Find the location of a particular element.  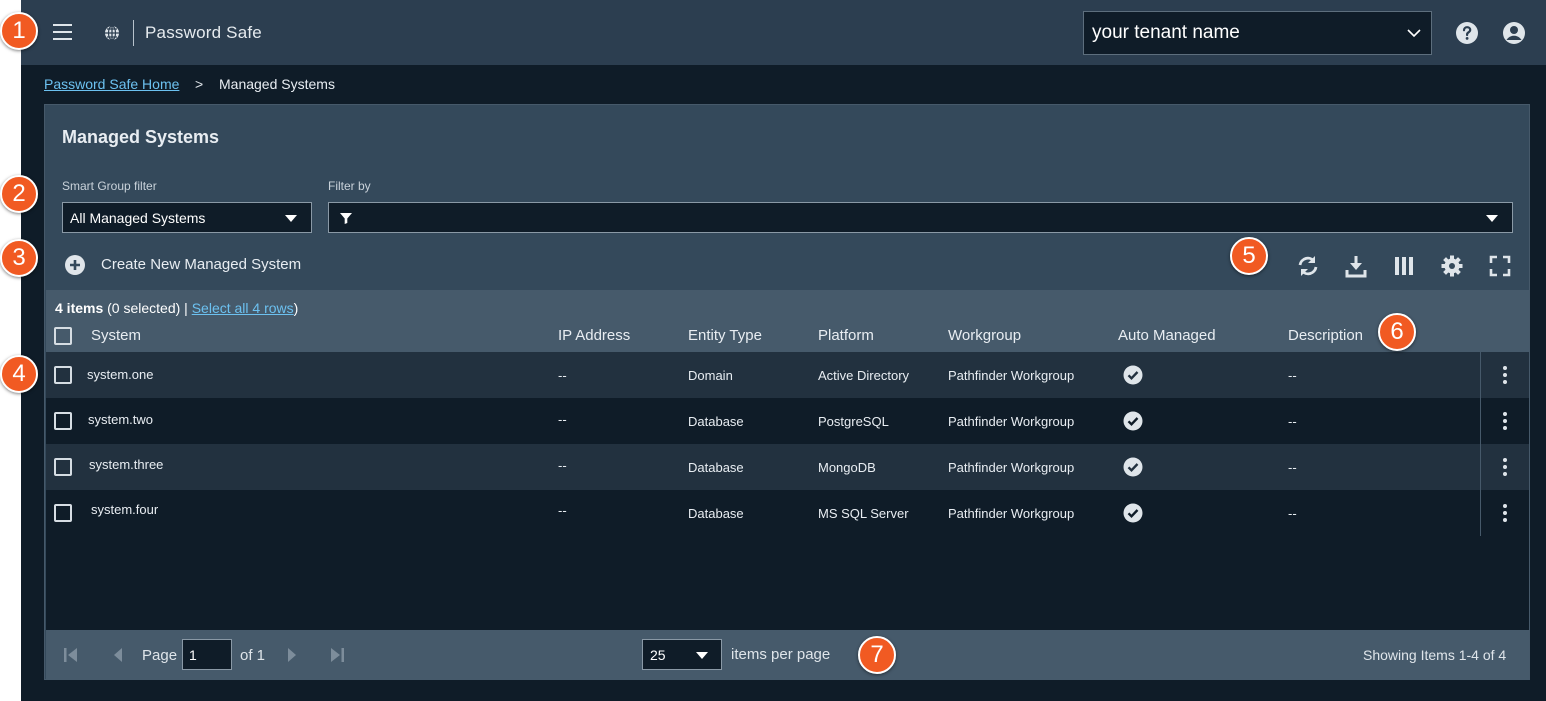

system-name: system.four is located at coordinates (124, 509).